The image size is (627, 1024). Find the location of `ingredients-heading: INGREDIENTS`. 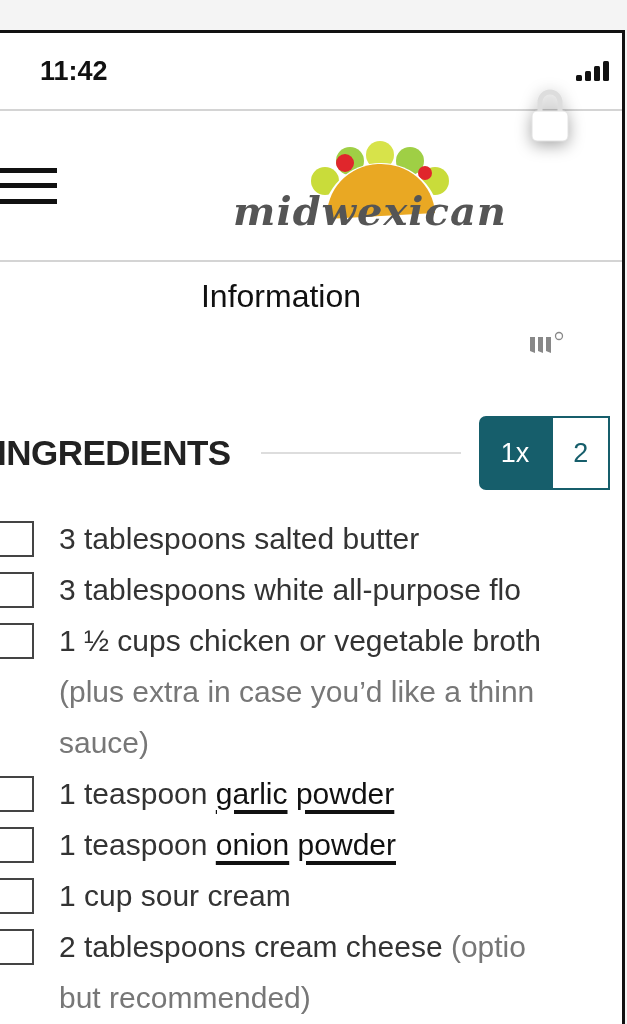

ingredients-heading: INGREDIENTS is located at coordinates (115, 453).